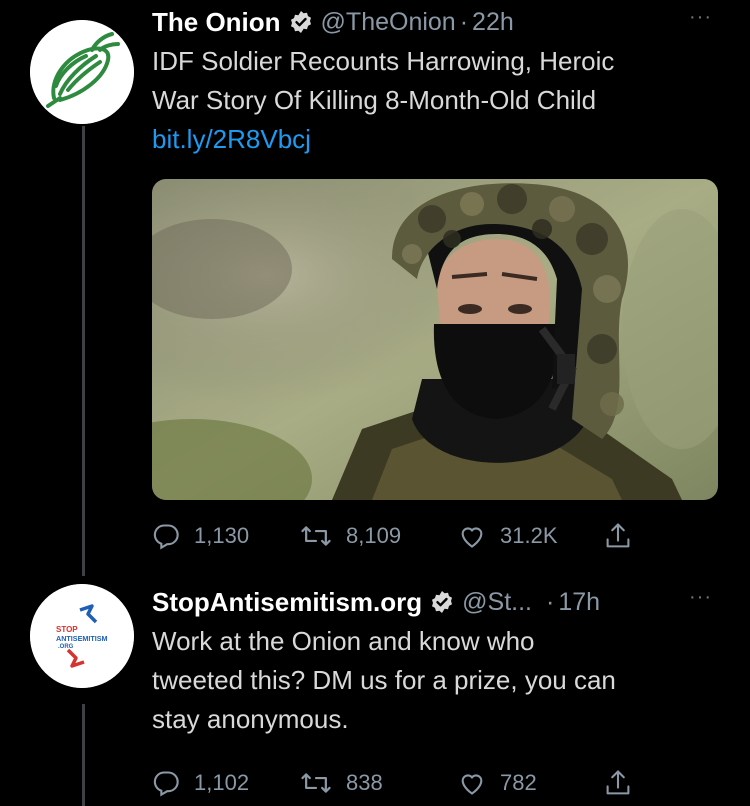 Image resolution: width=750 pixels, height=806 pixels. I want to click on stopantisemitism-logo-icon: STOP ANTISEMITISM .ORG, so click(82, 636).